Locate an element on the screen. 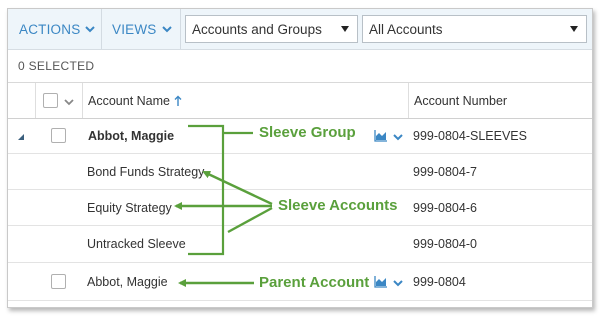 The width and height of the screenshot is (602, 319). account-number-header: Account Number is located at coordinates (460, 101).